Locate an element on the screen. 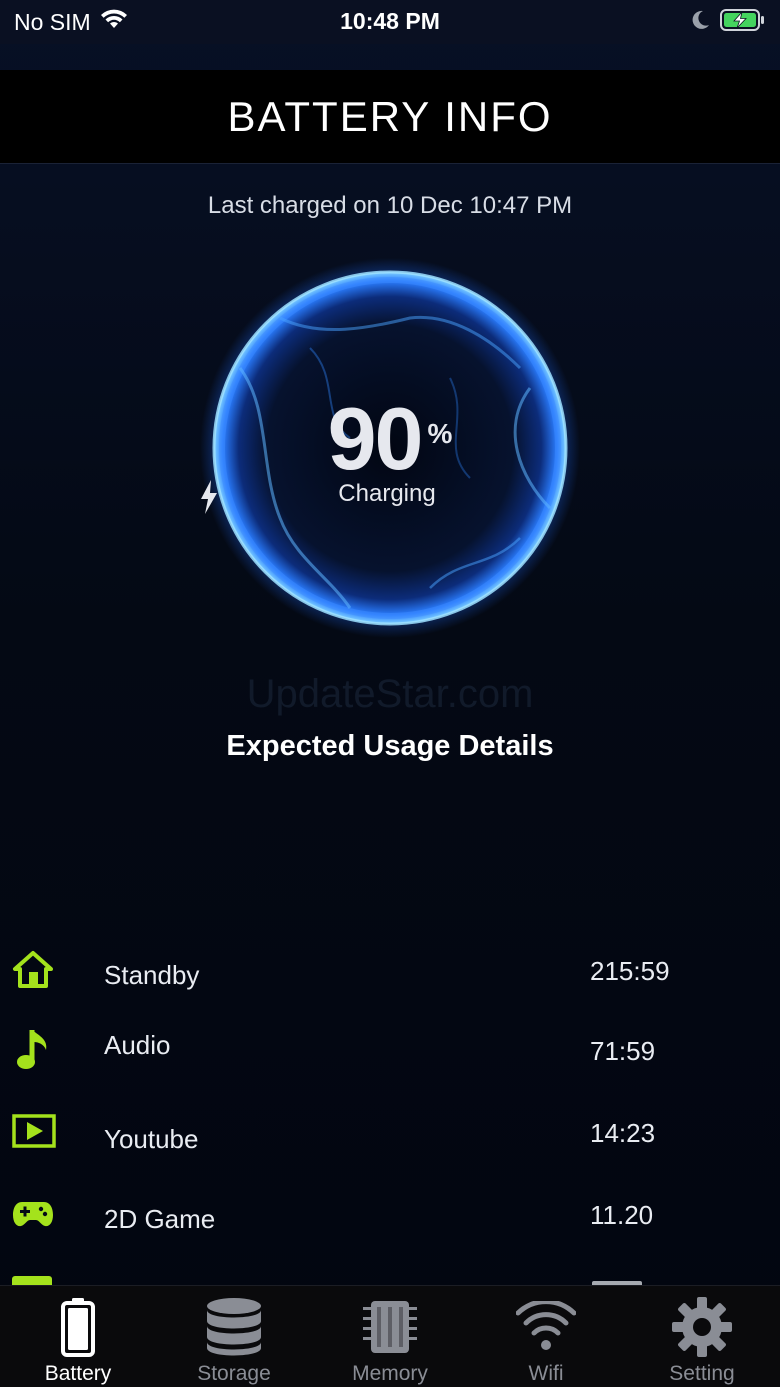 The image size is (780, 1387). battery-level: 90% is located at coordinates (390, 439).